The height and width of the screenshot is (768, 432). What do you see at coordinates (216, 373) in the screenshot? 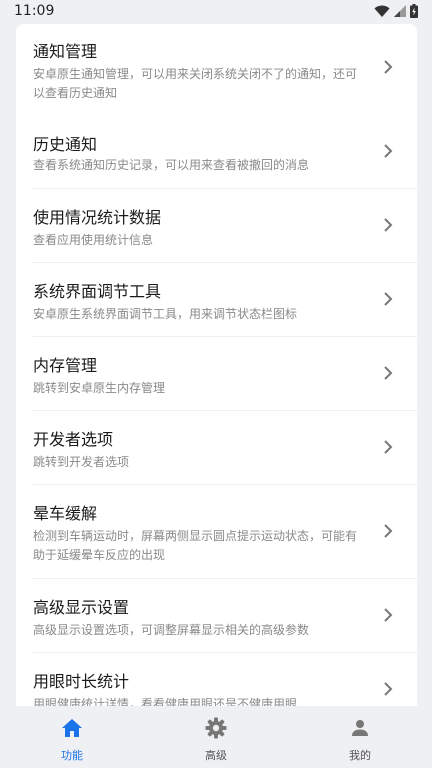
I see `list-item-memory-management: 内存管理 跳转到安卓原生内存管理` at bounding box center [216, 373].